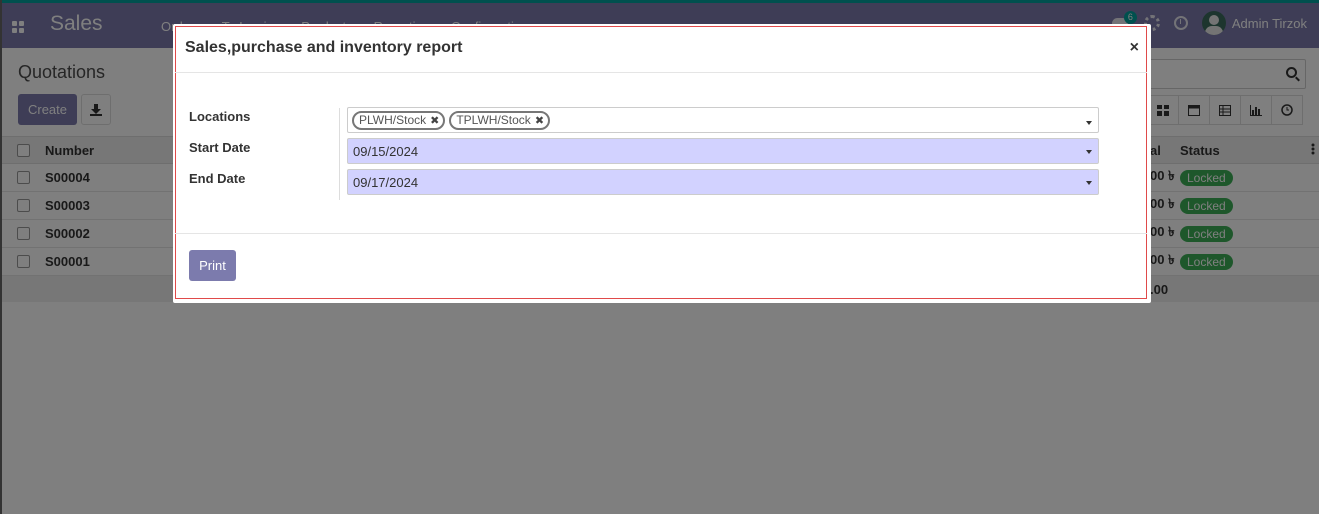 Image resolution: width=1319 pixels, height=514 pixels. What do you see at coordinates (386, 151) in the screenshot?
I see `start-date-value: 09/15/2024` at bounding box center [386, 151].